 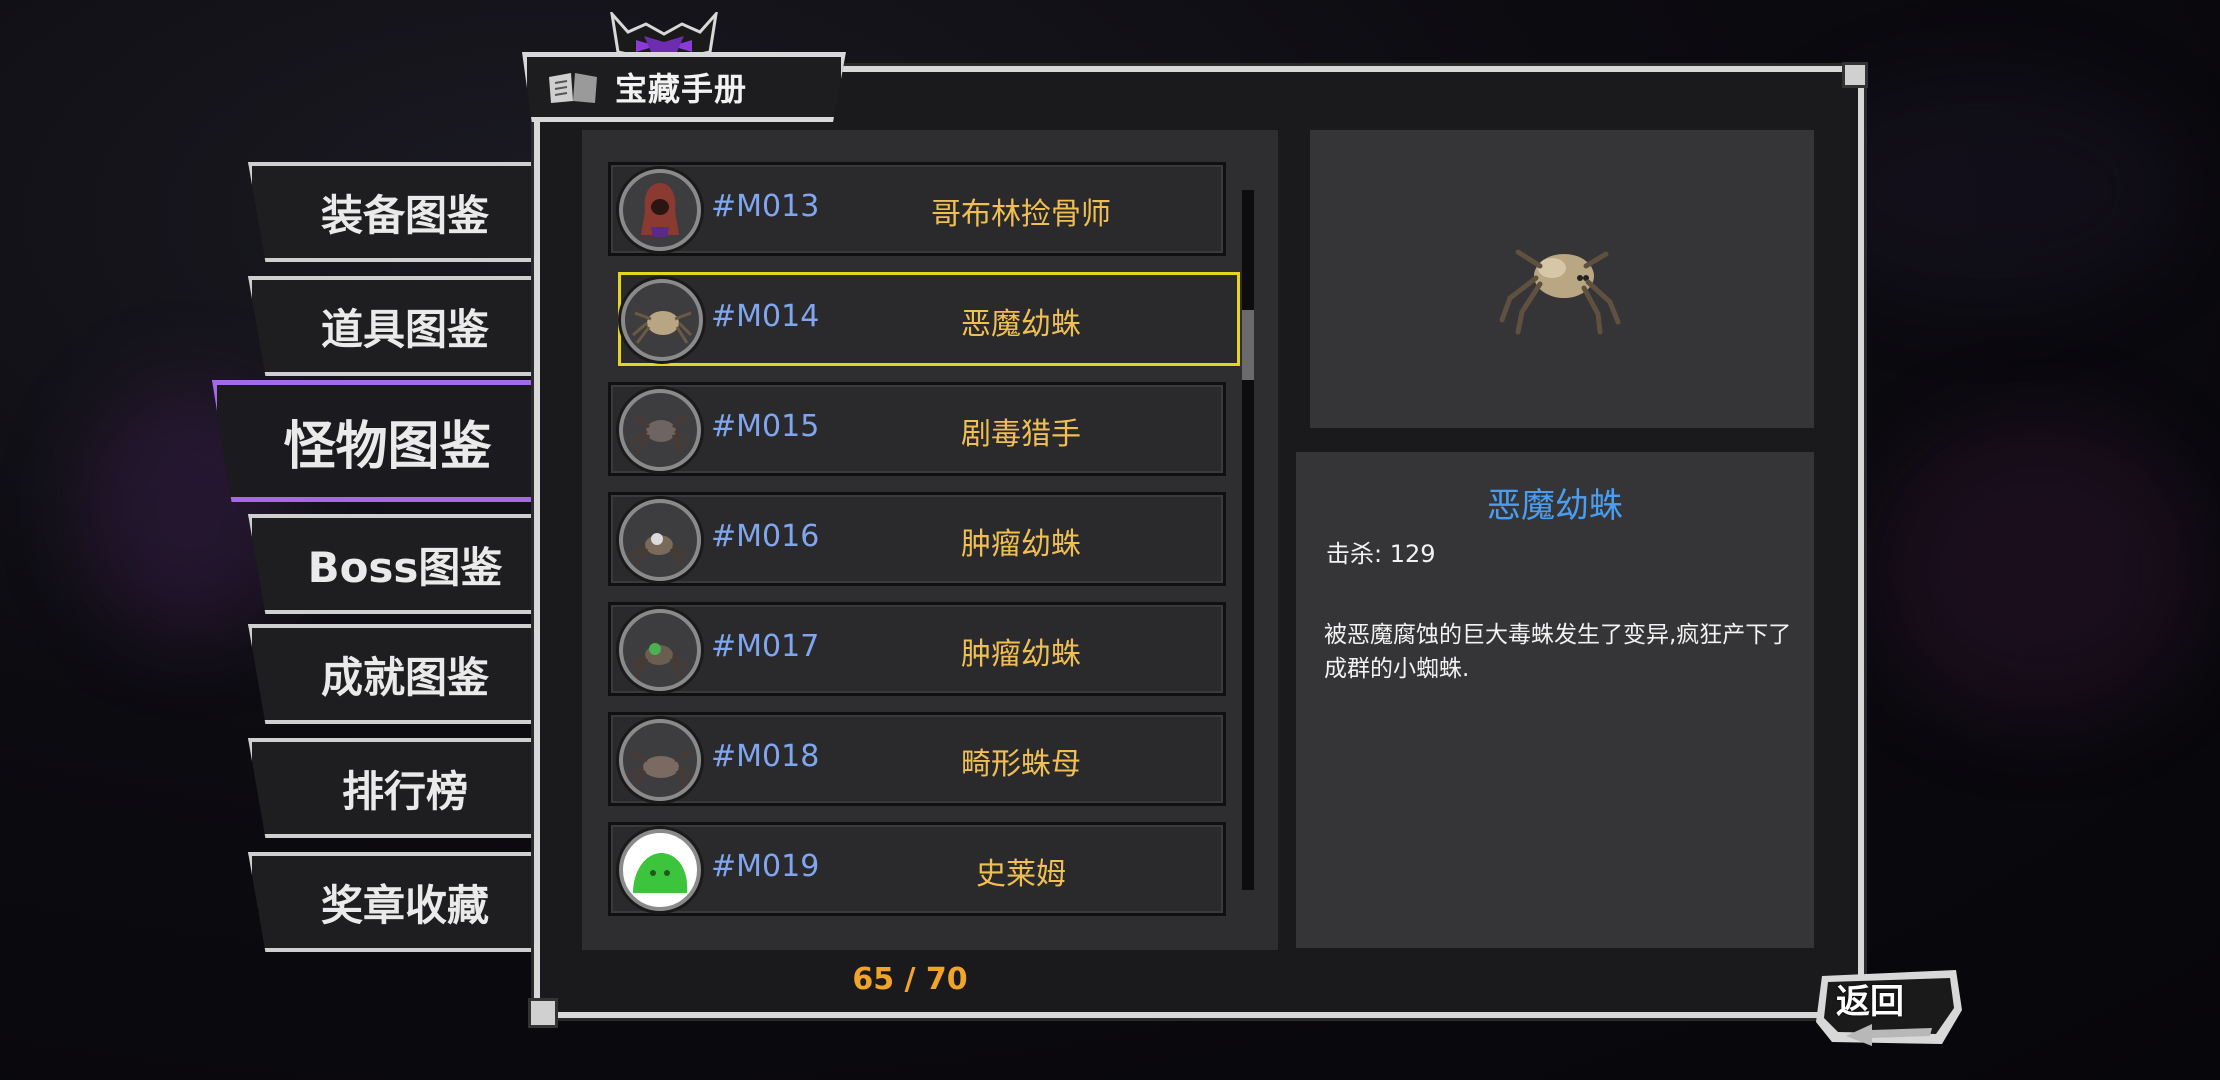 What do you see at coordinates (765, 756) in the screenshot?
I see `monster-id: #M018` at bounding box center [765, 756].